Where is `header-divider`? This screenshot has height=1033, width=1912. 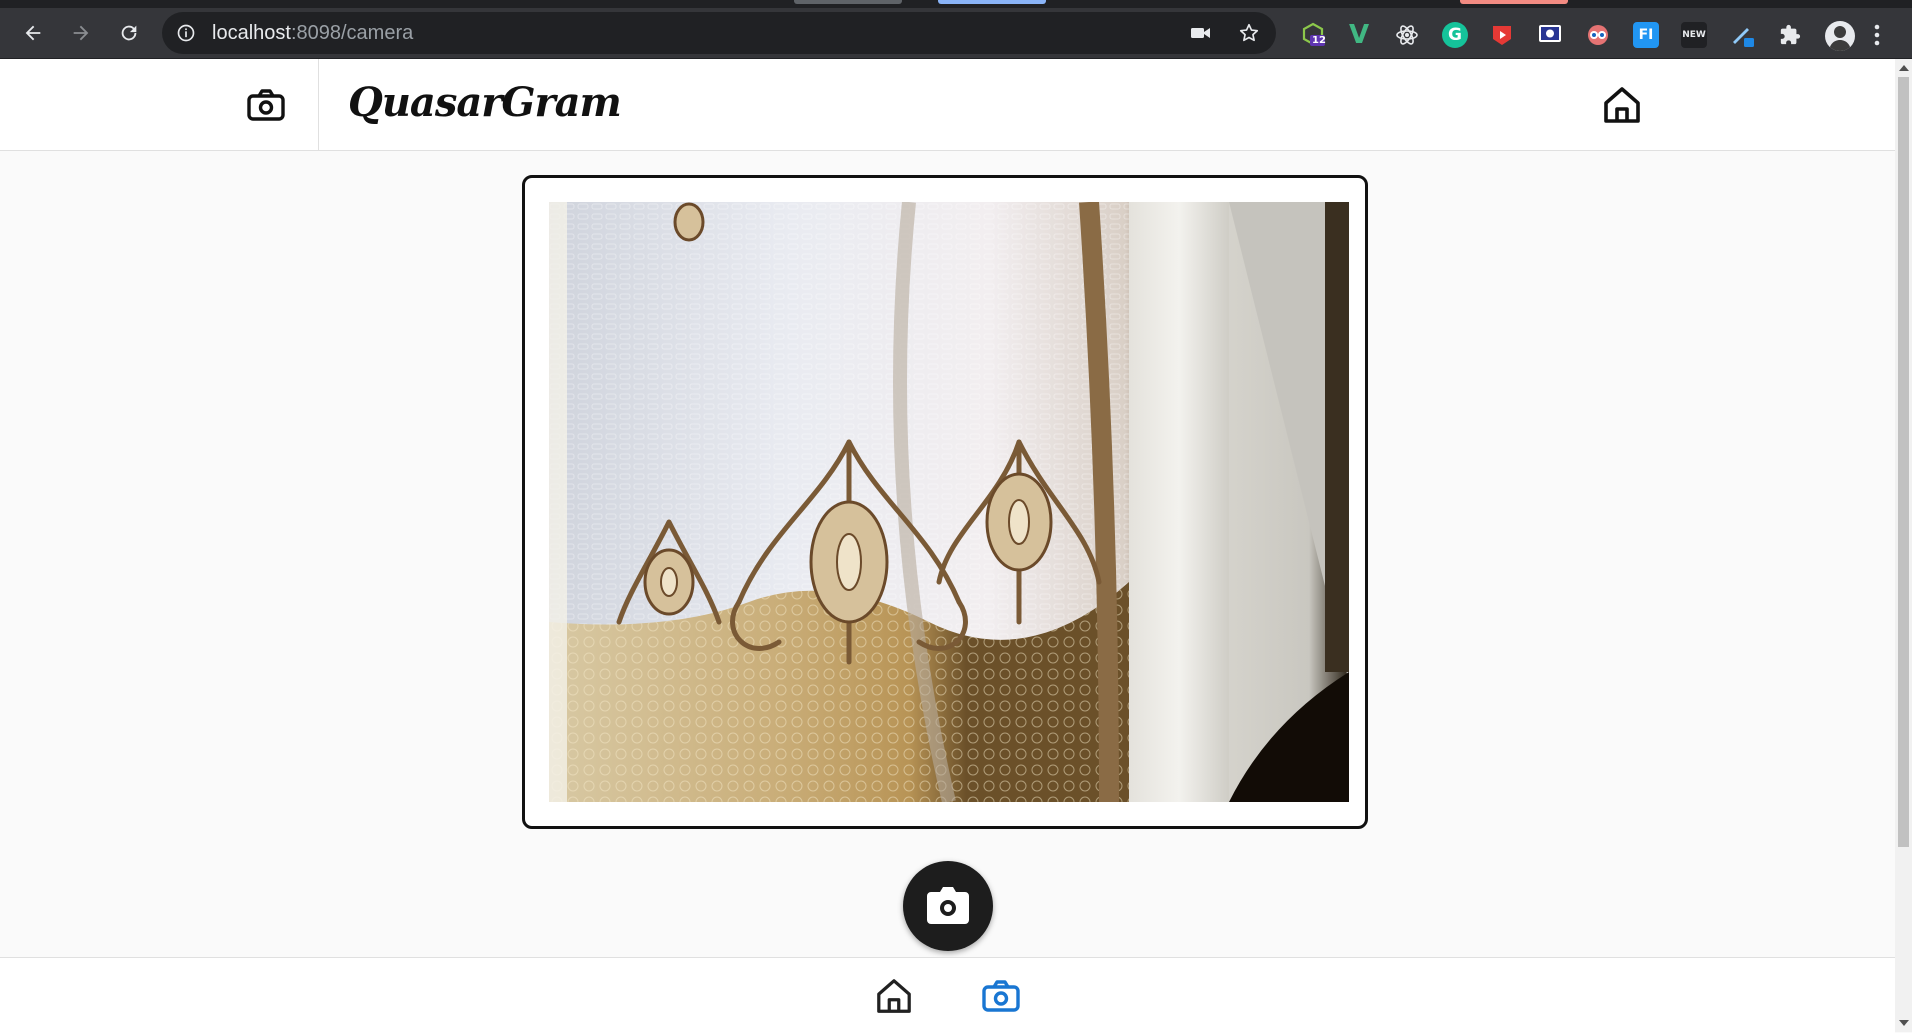 header-divider is located at coordinates (318, 104).